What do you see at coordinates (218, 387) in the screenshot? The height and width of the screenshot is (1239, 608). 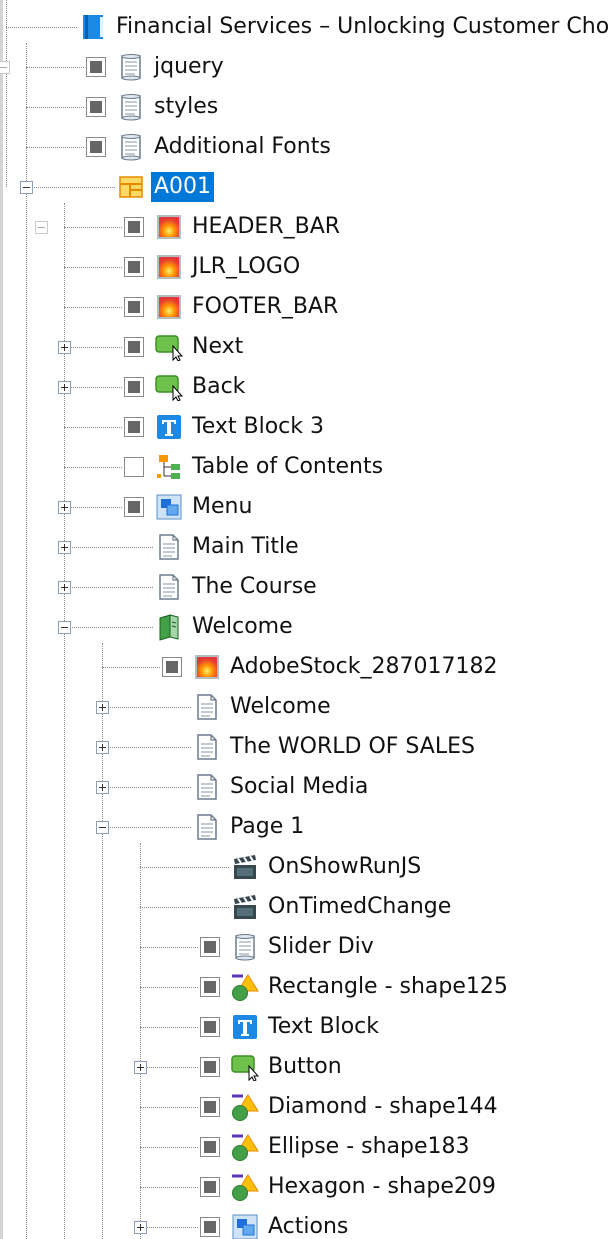 I see `tree-node-label: Back` at bounding box center [218, 387].